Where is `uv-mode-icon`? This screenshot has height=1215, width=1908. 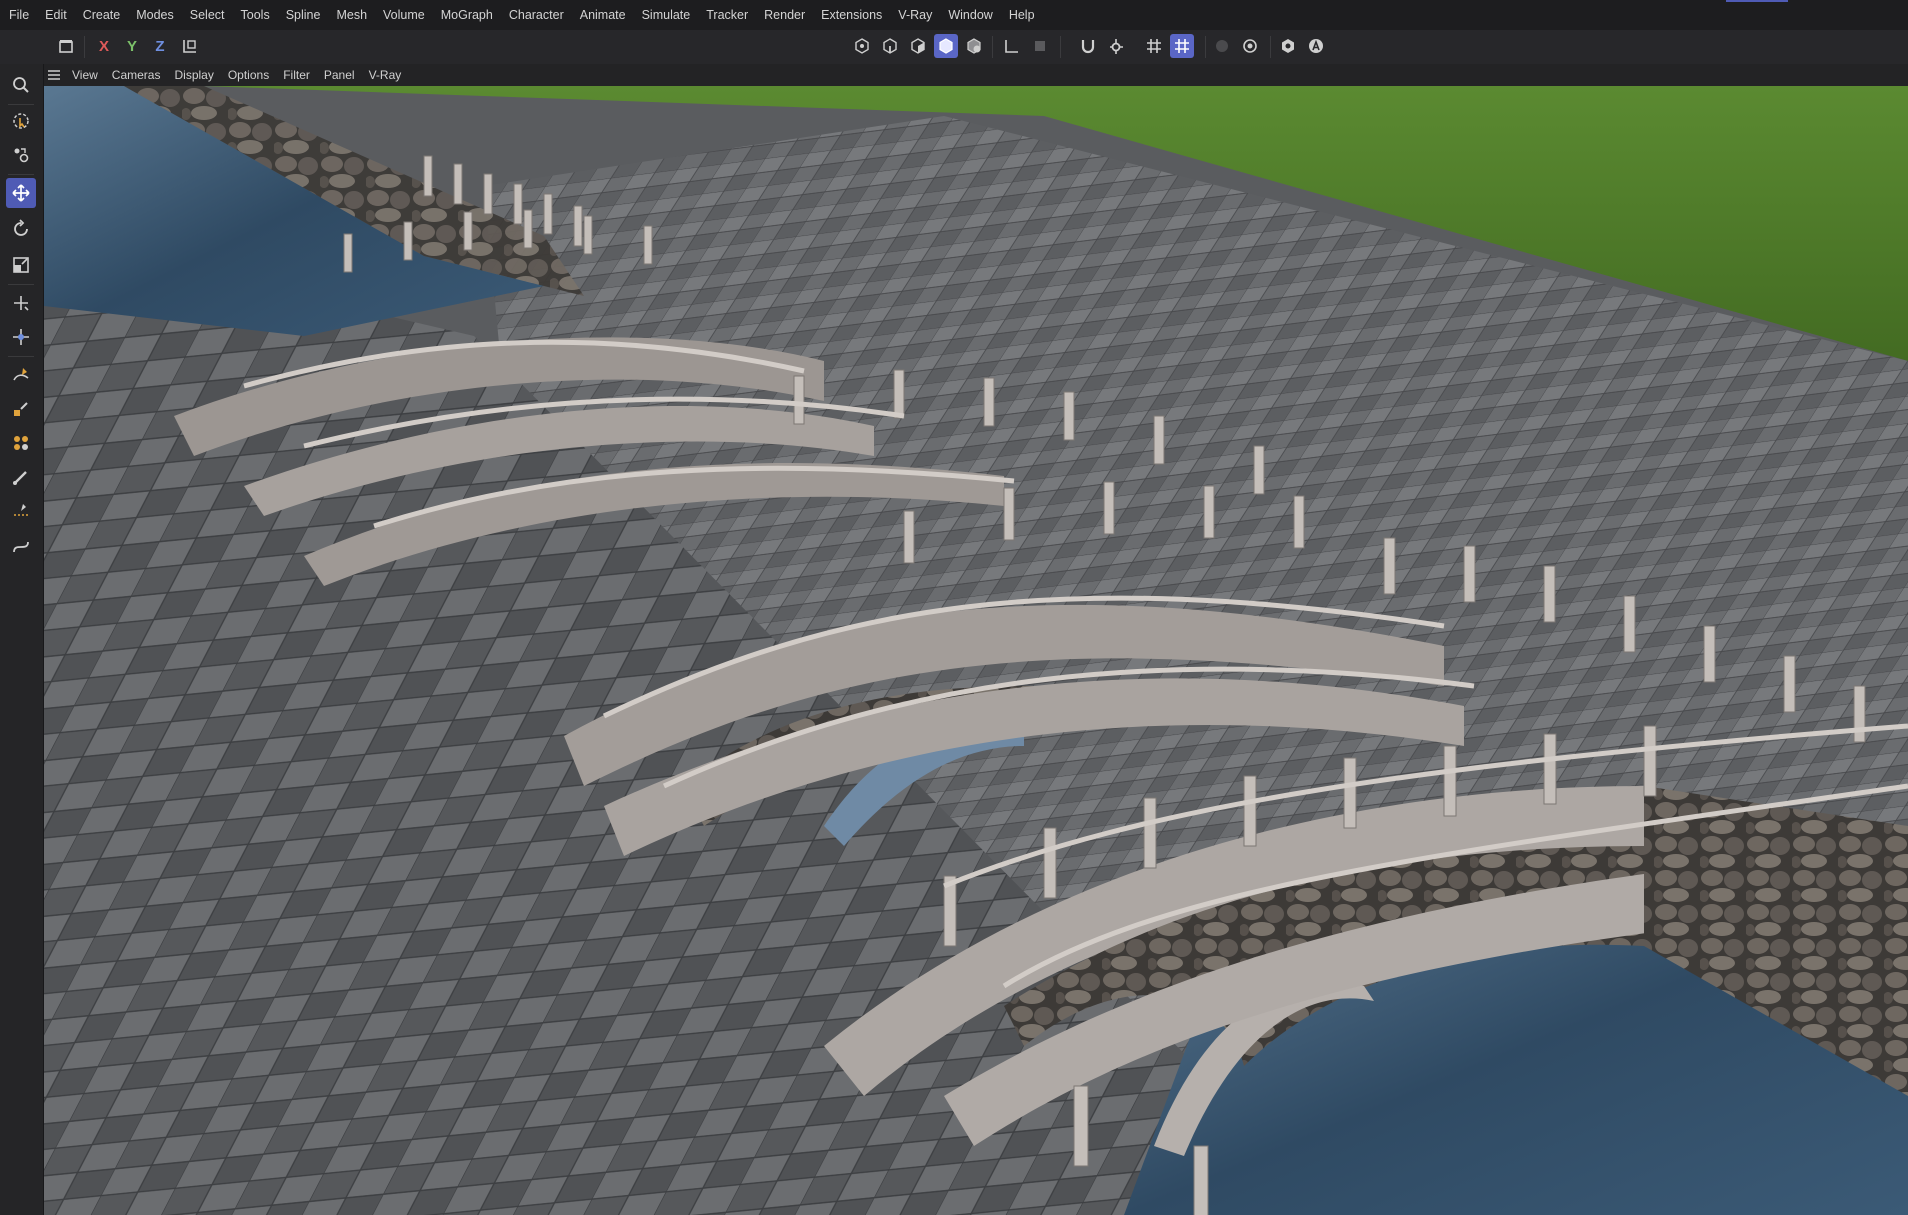 uv-mode-icon is located at coordinates (974, 46).